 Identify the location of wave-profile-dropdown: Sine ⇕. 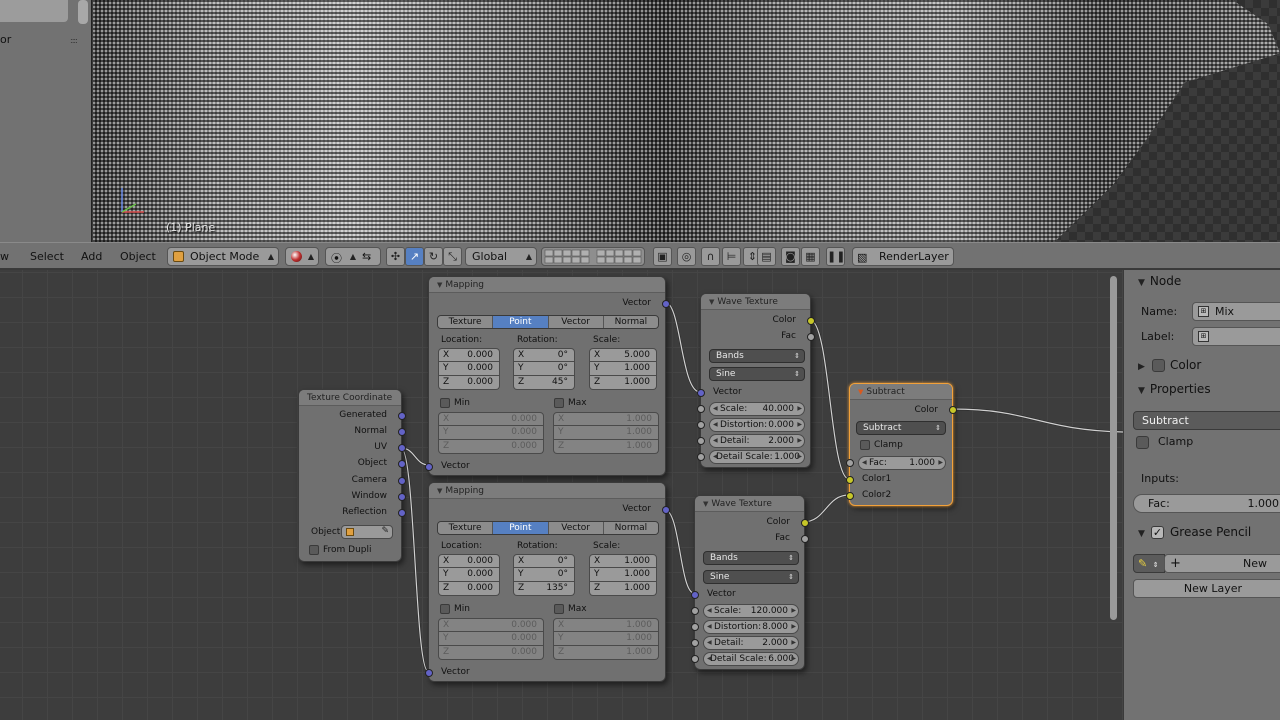
(751, 577).